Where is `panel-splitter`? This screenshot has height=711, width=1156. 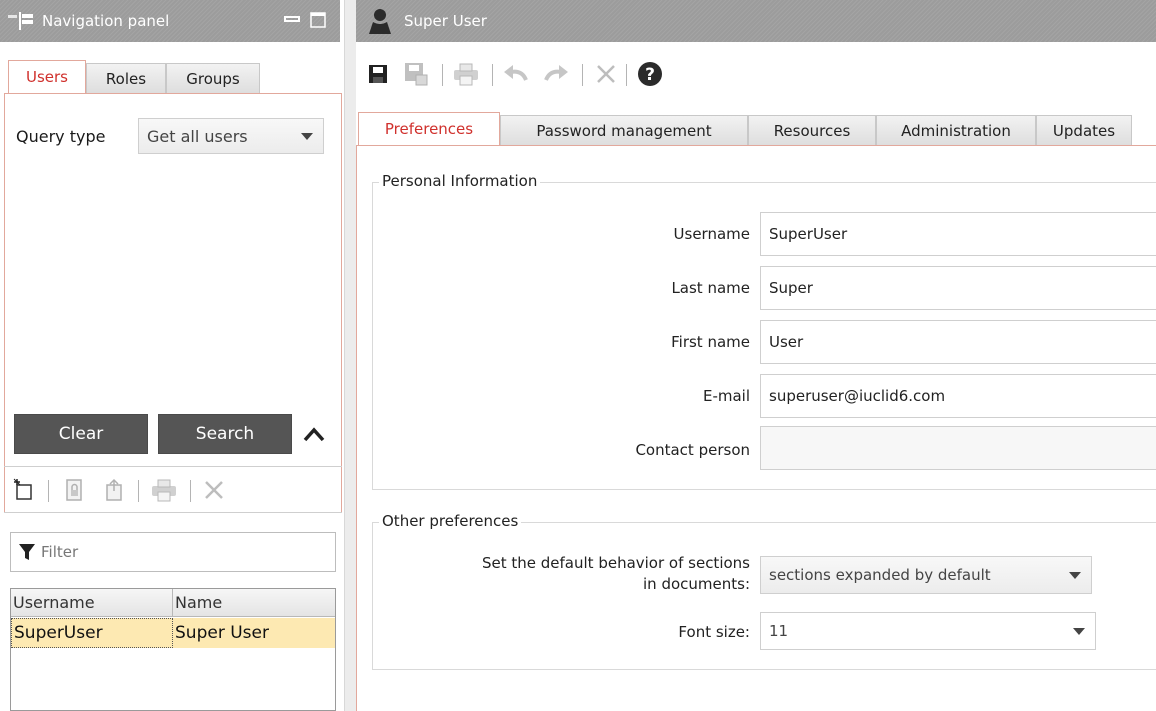
panel-splitter is located at coordinates (350, 355).